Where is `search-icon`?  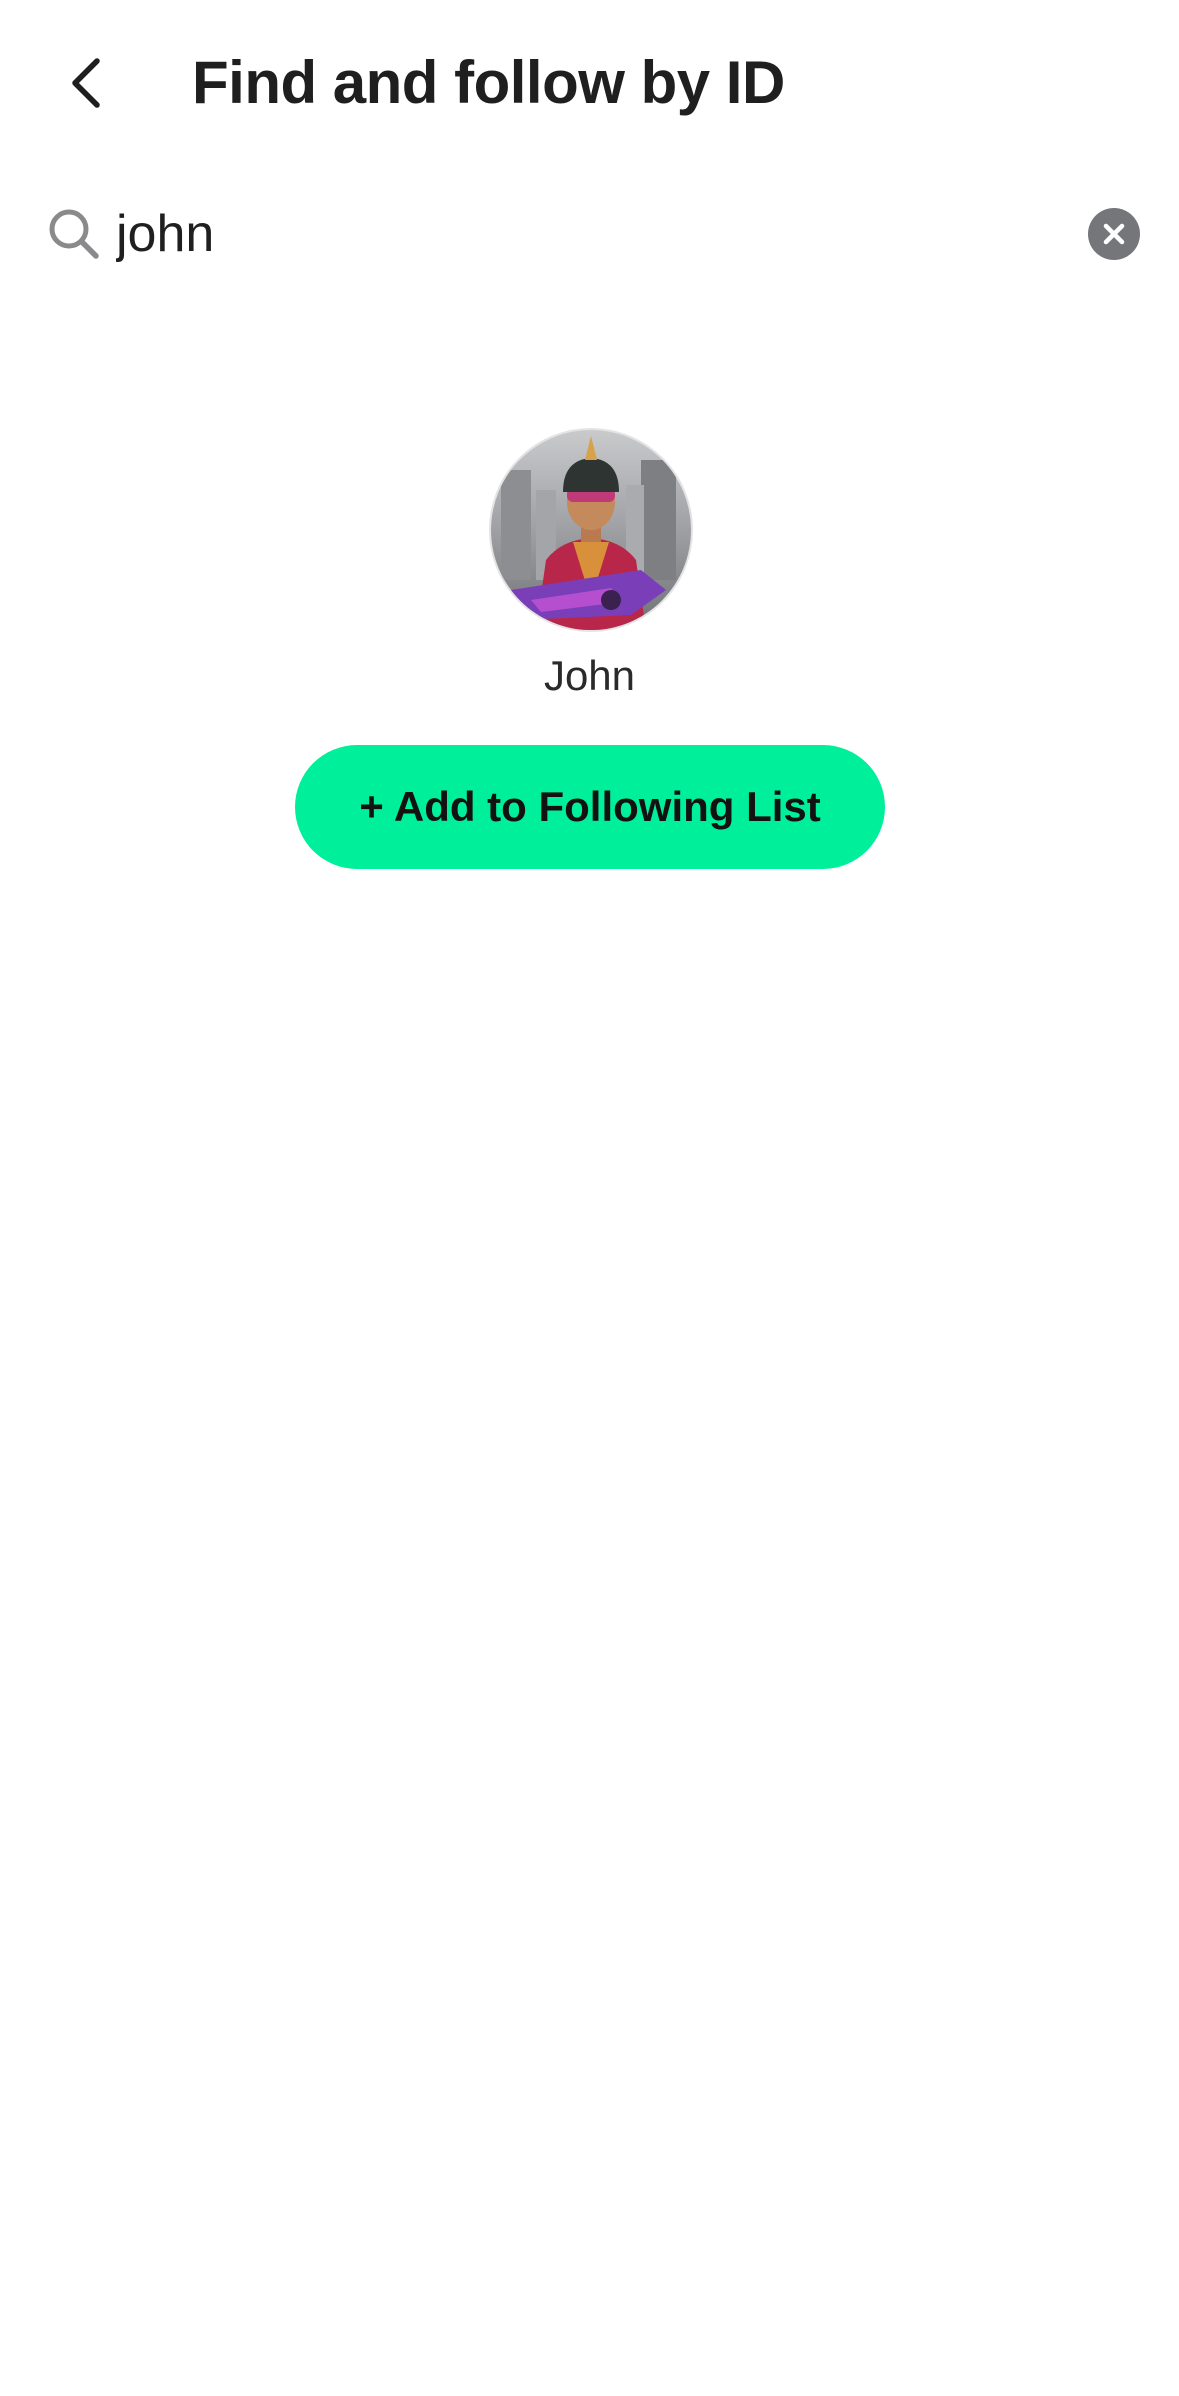
search-icon is located at coordinates (74, 234).